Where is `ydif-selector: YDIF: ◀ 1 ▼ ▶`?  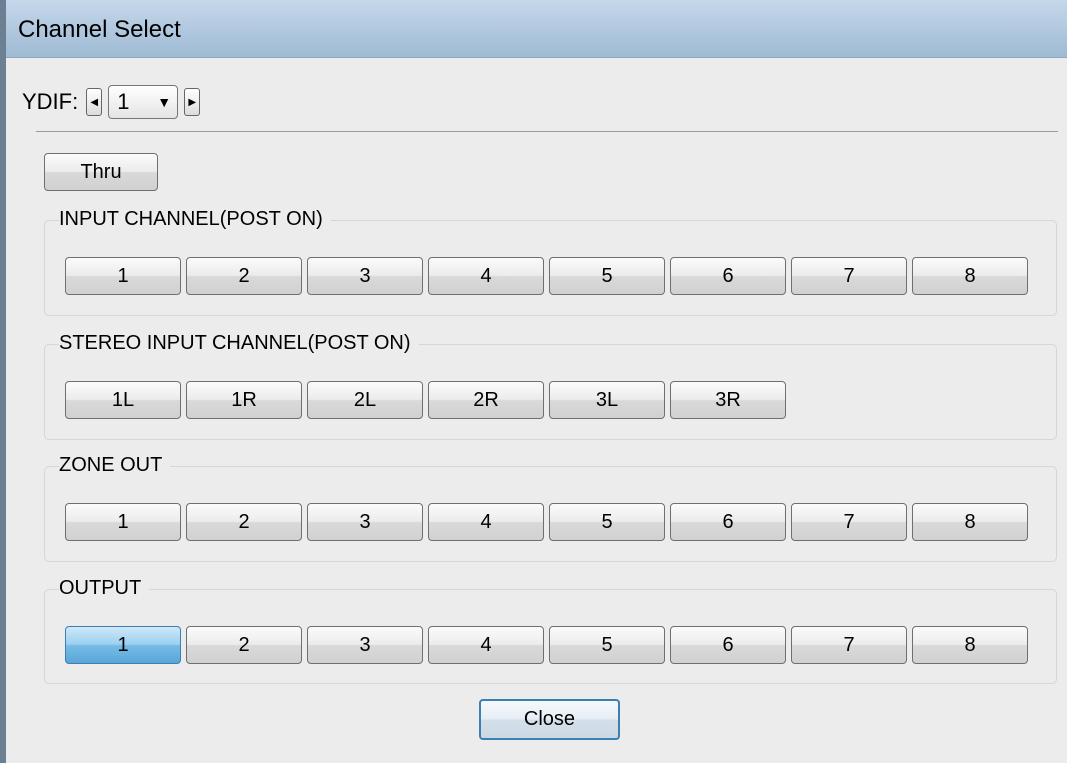 ydif-selector: YDIF: ◀ 1 ▼ ▶ is located at coordinates (111, 102).